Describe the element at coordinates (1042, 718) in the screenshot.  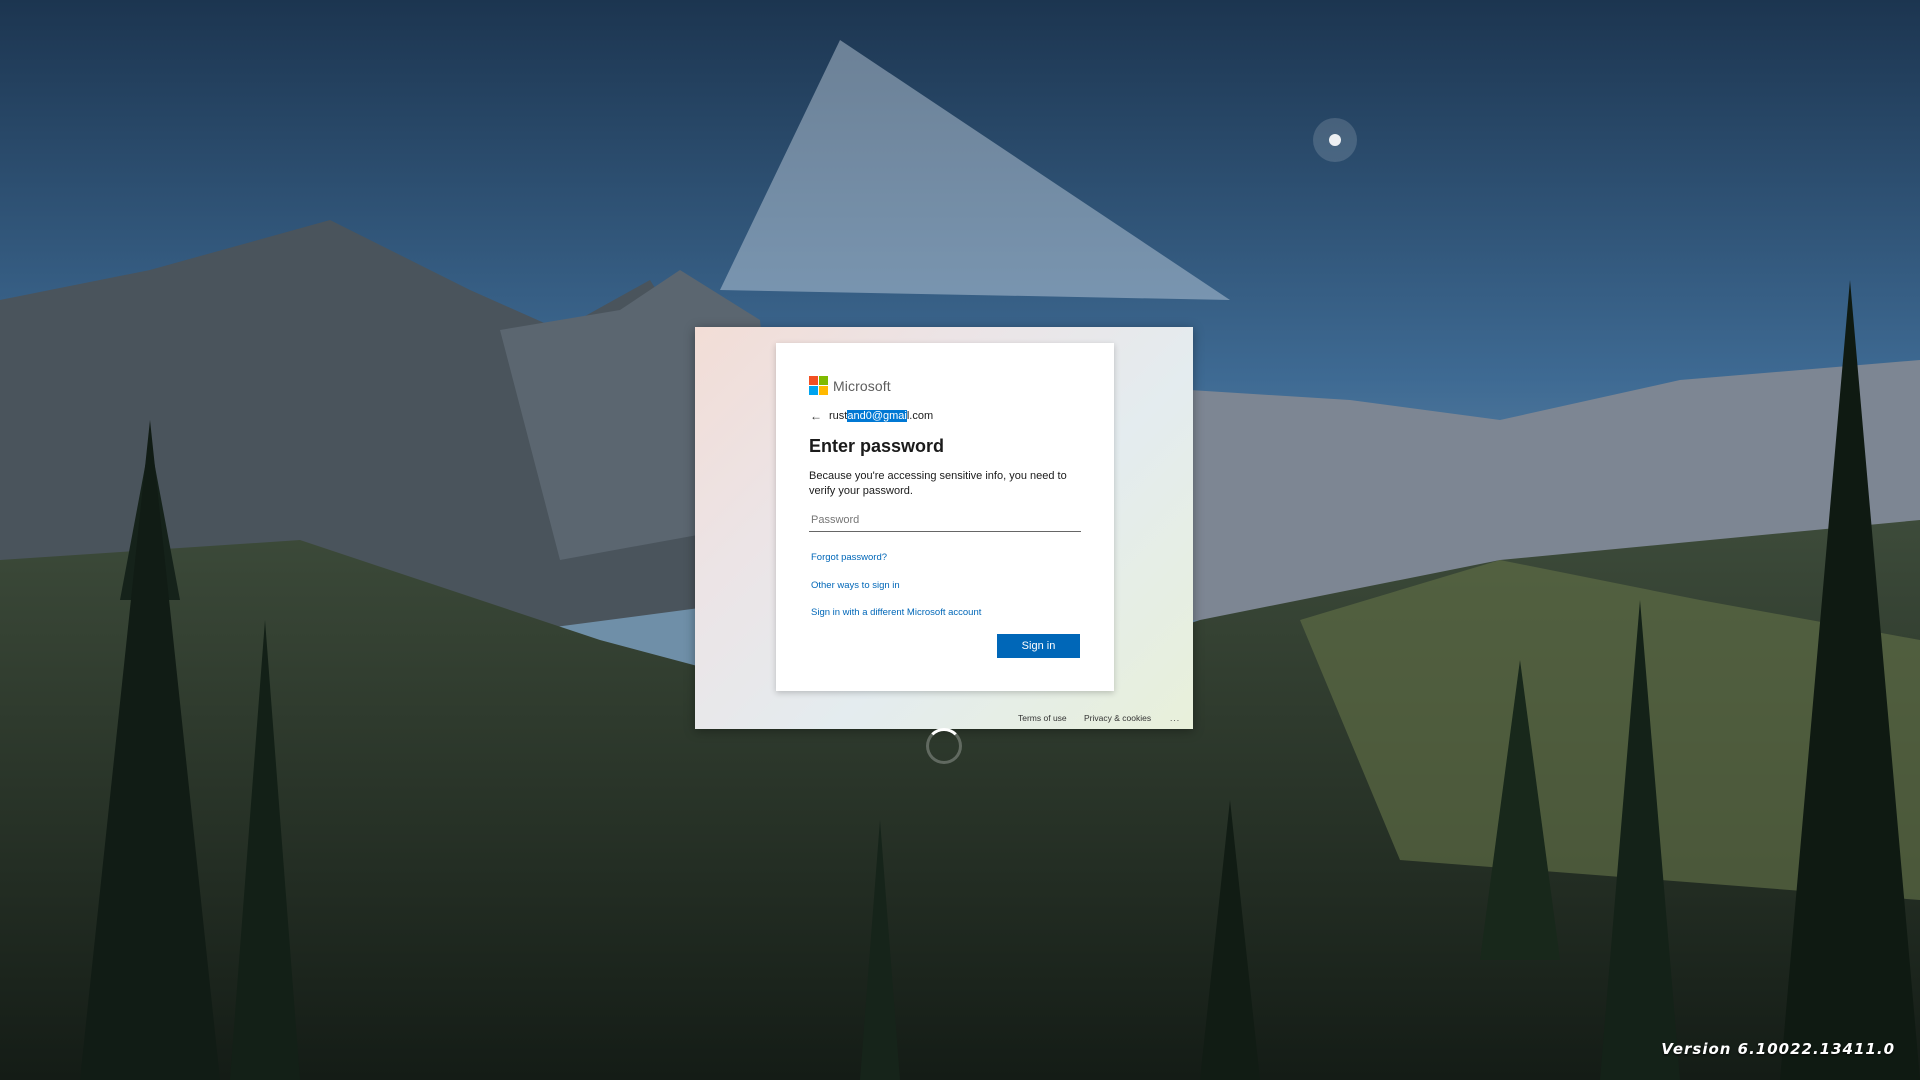
I see `terms-of-use-link: Terms of use` at that location.